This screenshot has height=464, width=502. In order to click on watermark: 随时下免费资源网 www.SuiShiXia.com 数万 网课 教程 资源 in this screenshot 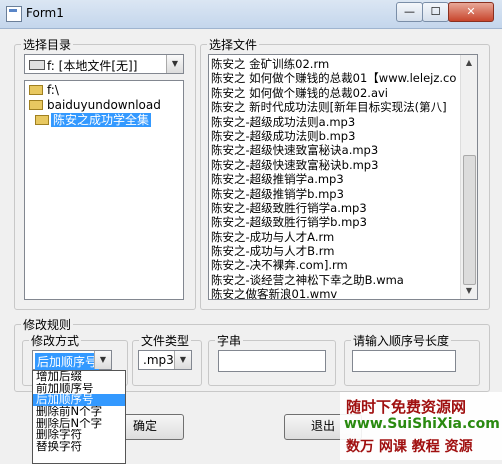, I will do `click(421, 426)`.